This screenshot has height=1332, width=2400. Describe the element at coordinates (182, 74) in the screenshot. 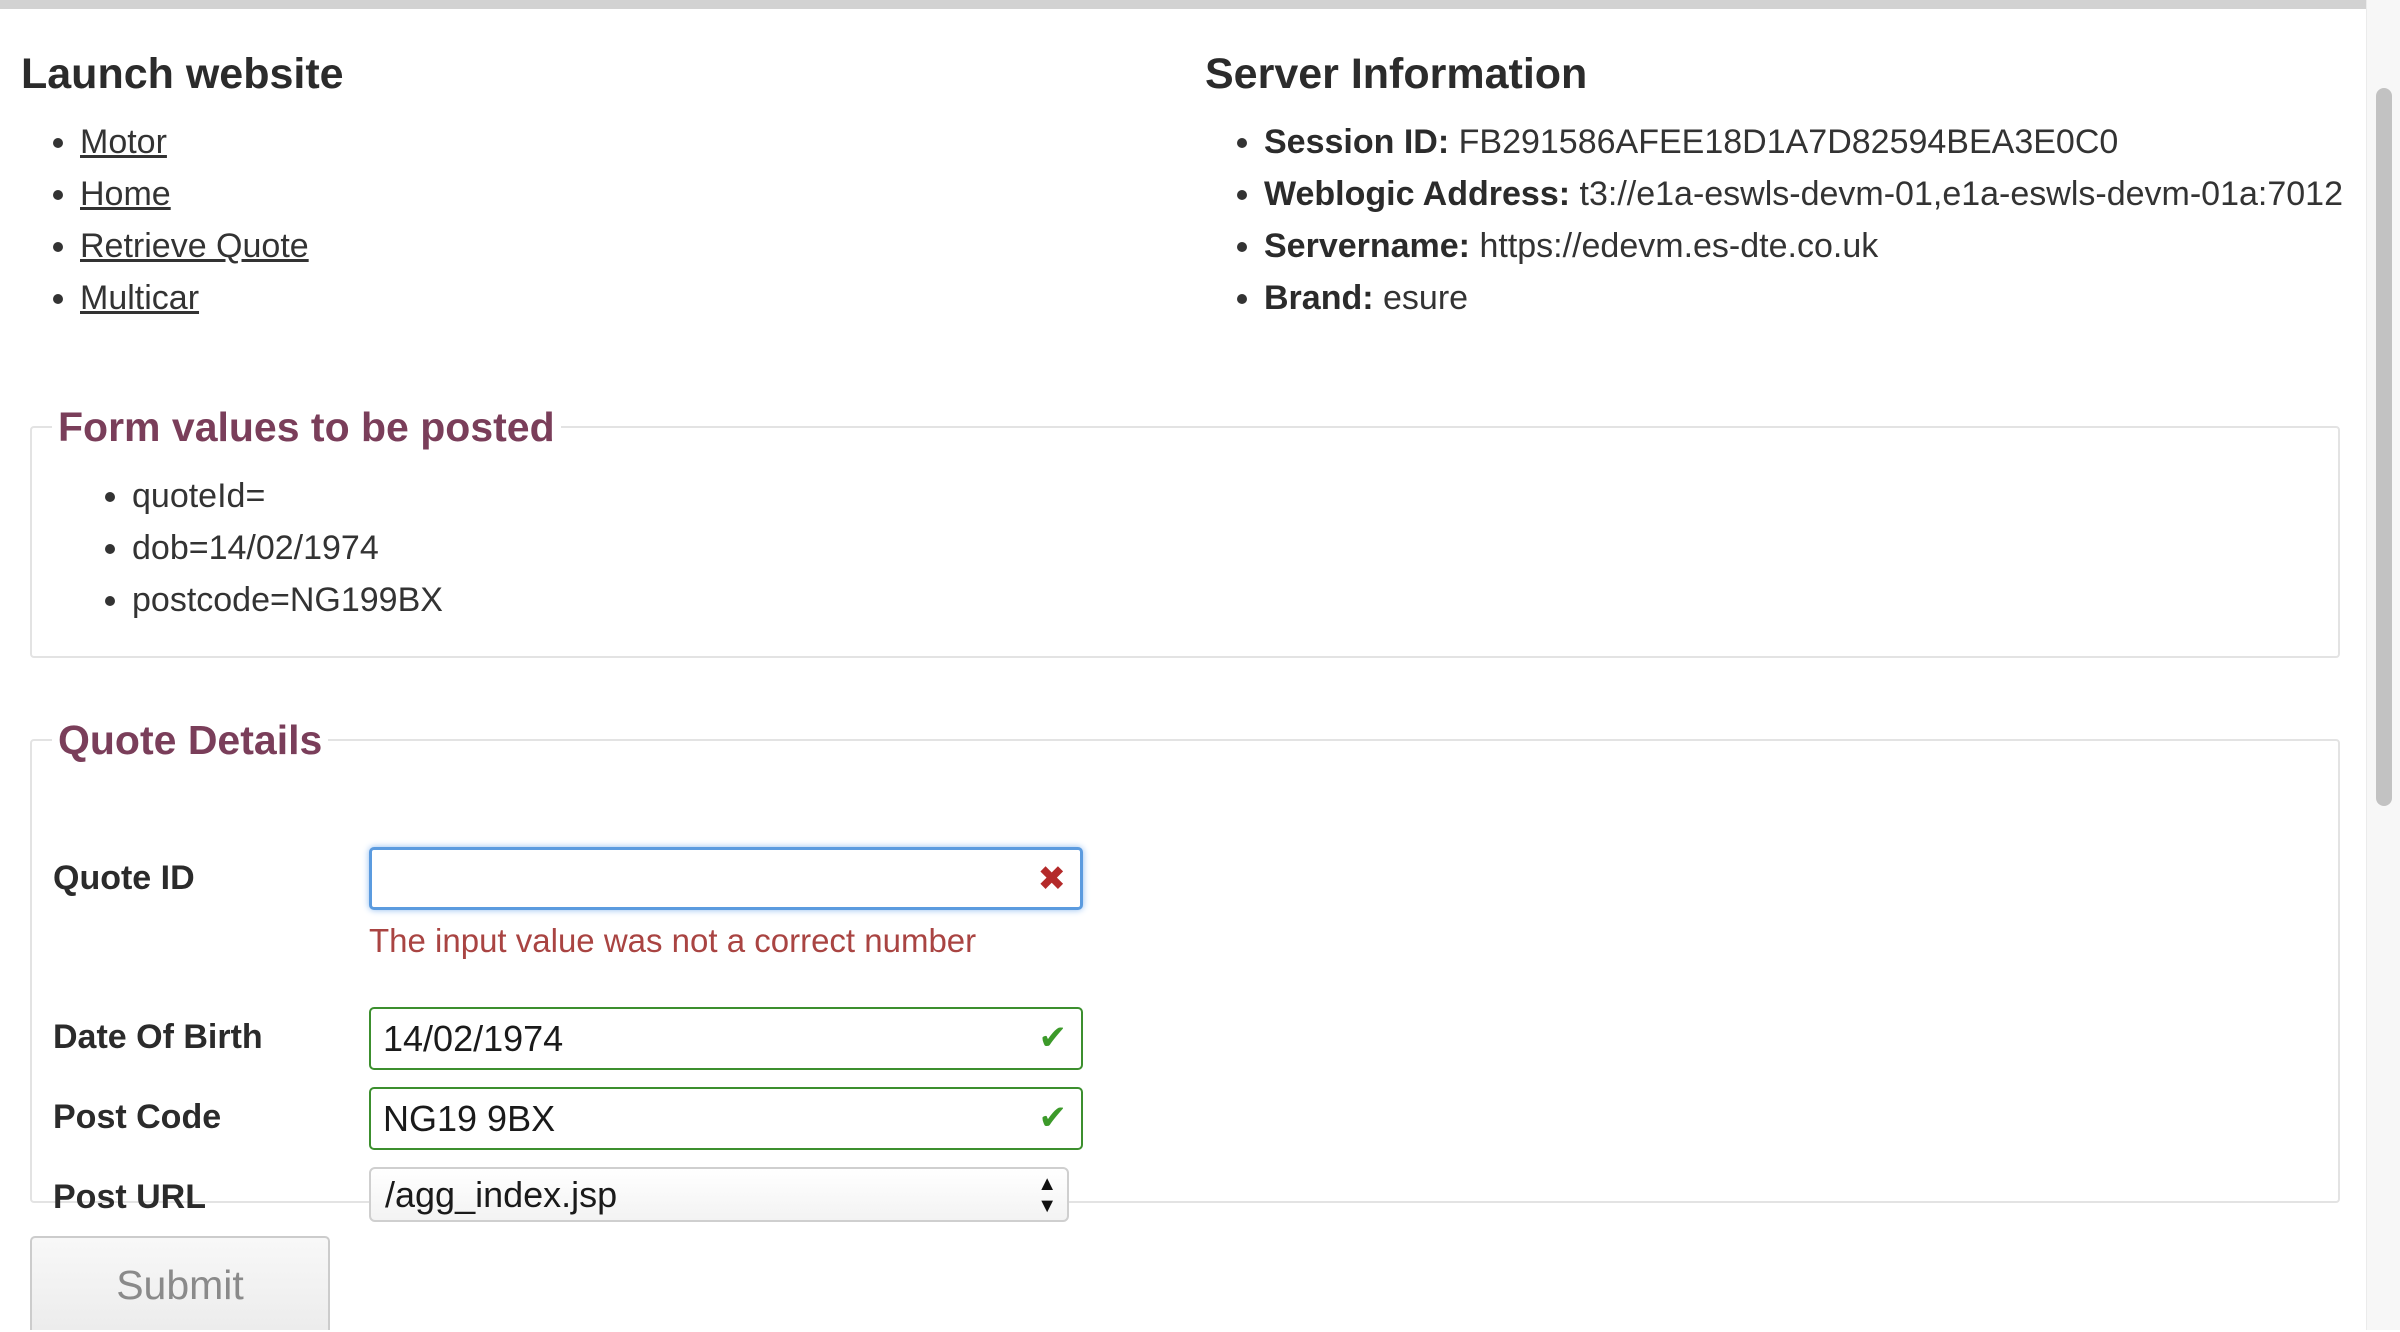

I see `launch-website-heading: Launch website` at that location.